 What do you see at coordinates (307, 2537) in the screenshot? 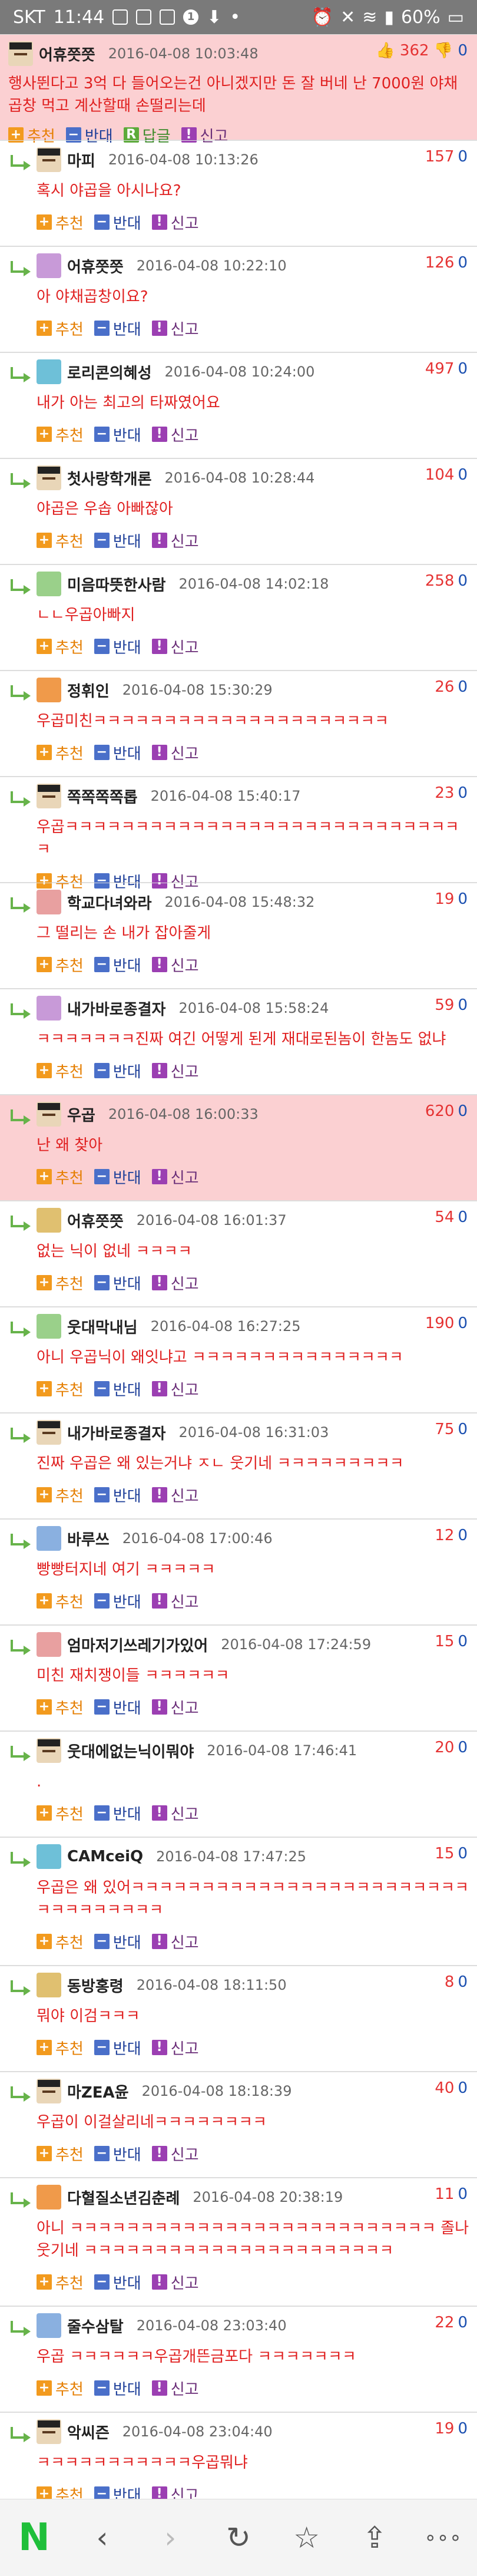
I see `bookmark-button: ☆` at bounding box center [307, 2537].